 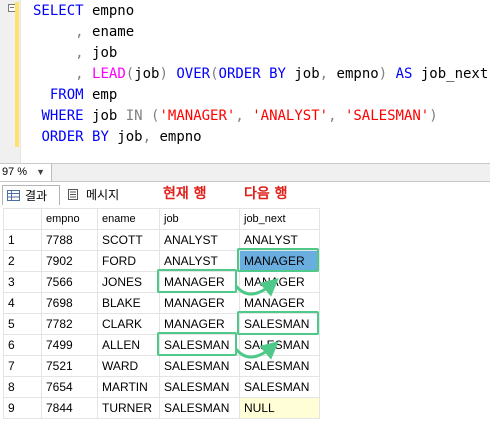 What do you see at coordinates (404, 74) in the screenshot?
I see `code-token: AS` at bounding box center [404, 74].